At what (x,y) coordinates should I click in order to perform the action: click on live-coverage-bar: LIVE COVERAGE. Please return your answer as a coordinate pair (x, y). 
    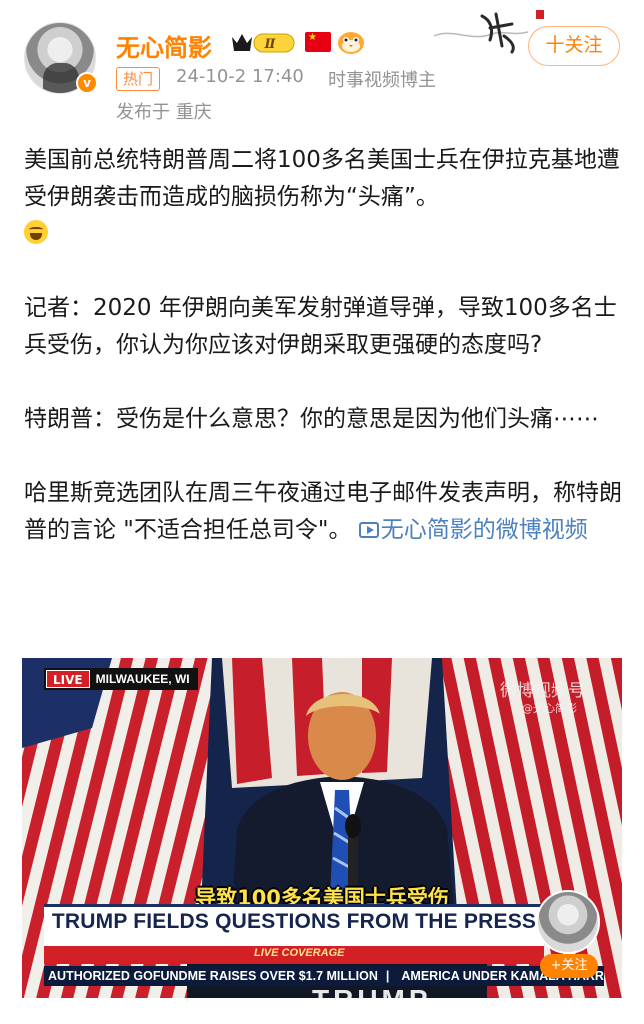
    Looking at the image, I should click on (294, 955).